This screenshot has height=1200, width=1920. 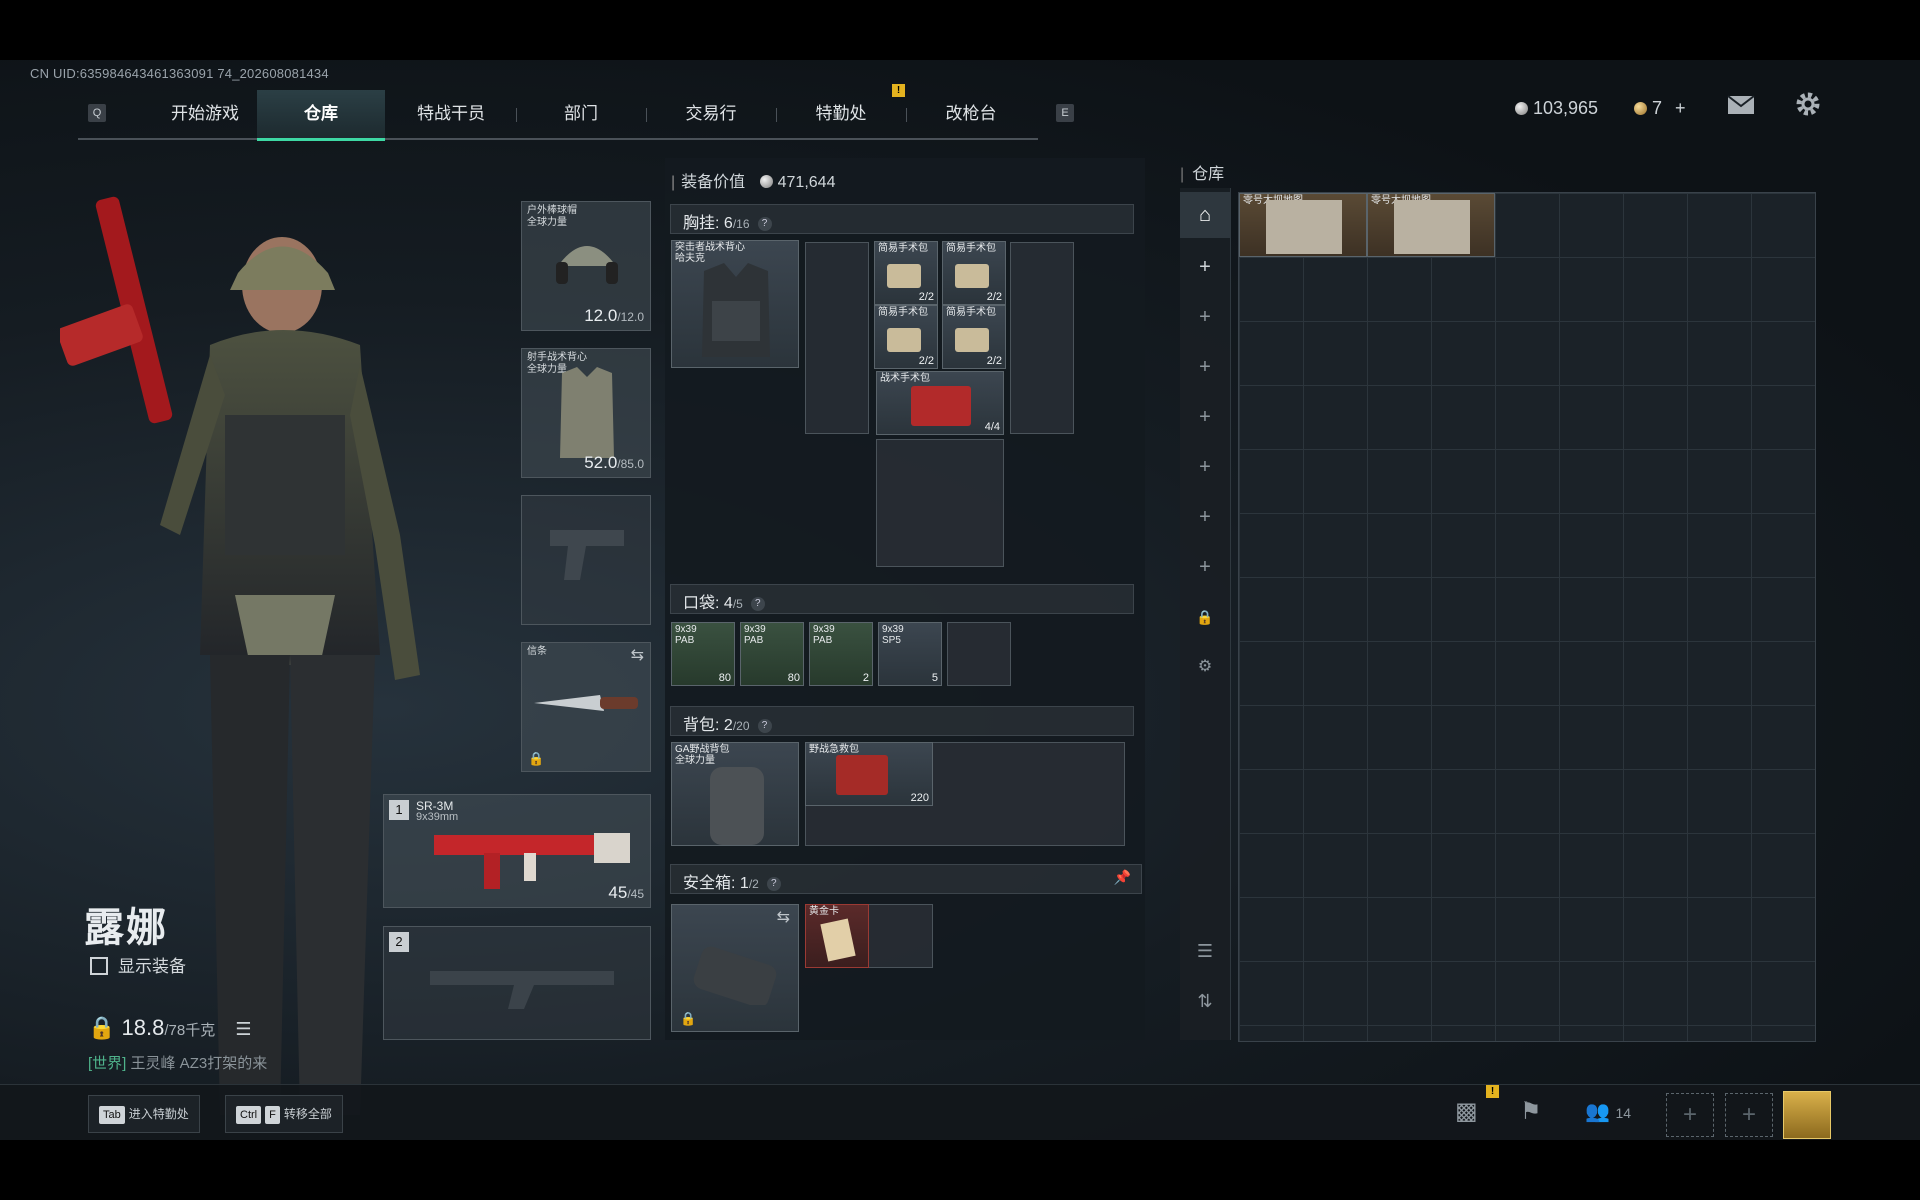 I want to click on settings-gear-icon, so click(x=1808, y=107).